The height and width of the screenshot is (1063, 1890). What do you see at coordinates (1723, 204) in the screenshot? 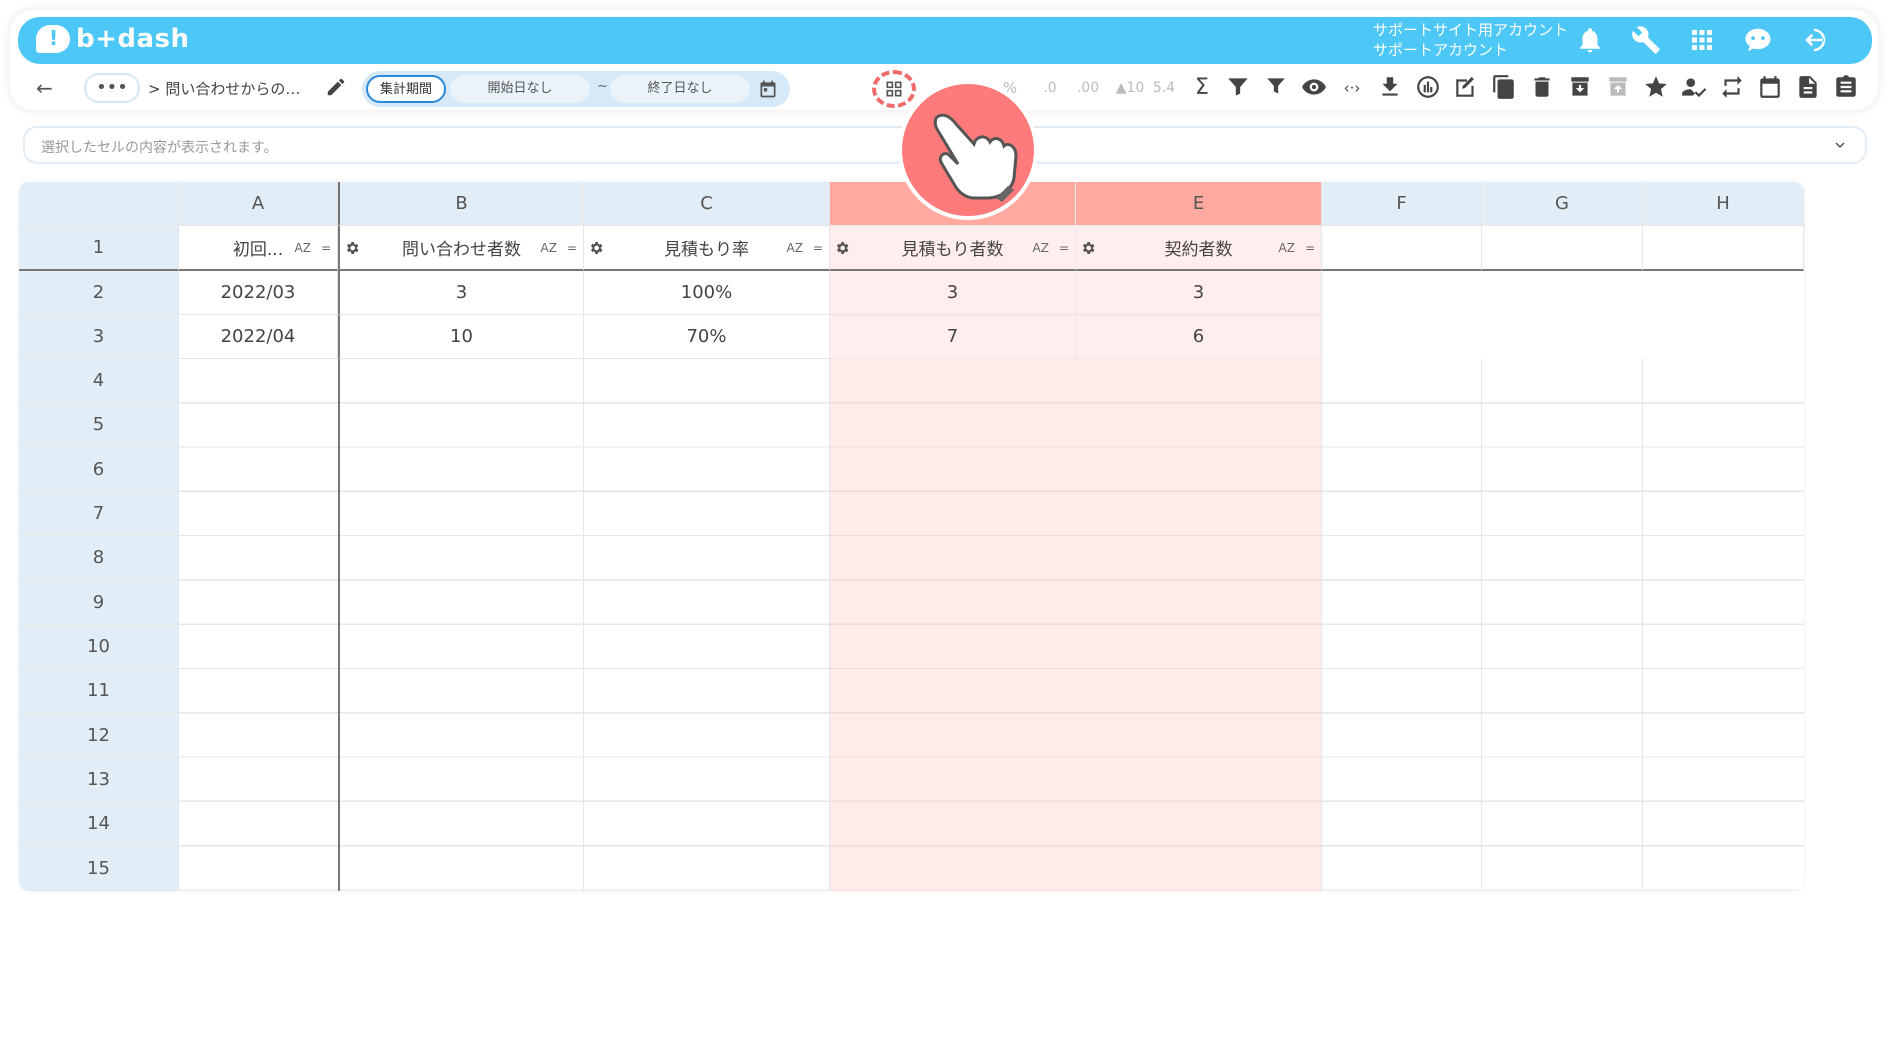
I see `column-header-h: H` at bounding box center [1723, 204].